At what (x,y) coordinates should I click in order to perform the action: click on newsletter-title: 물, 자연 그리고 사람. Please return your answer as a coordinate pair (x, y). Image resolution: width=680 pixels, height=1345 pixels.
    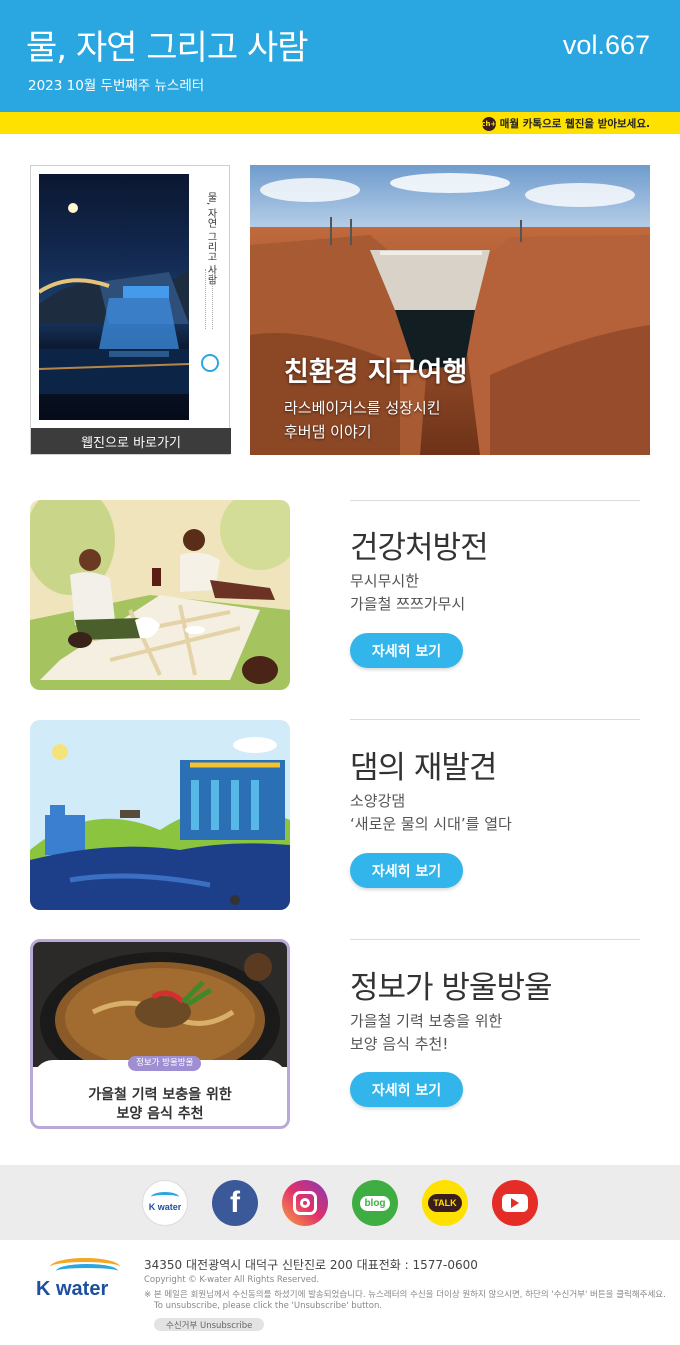
    Looking at the image, I should click on (167, 48).